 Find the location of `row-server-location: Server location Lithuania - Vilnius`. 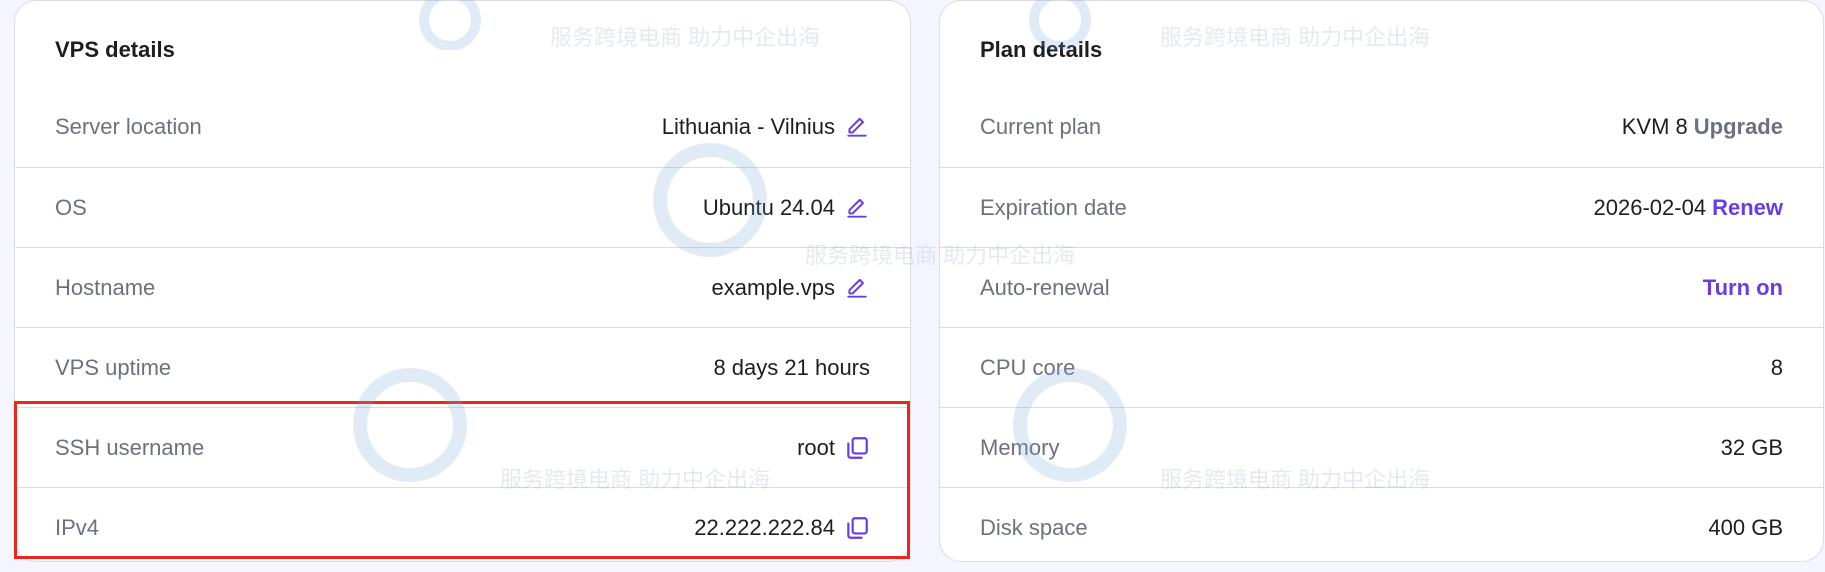

row-server-location: Server location Lithuania - Vilnius is located at coordinates (462, 127).